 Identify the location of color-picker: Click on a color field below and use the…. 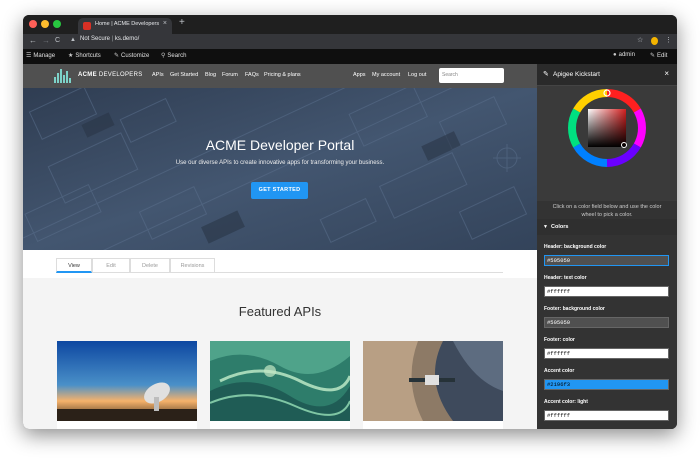
(607, 152).